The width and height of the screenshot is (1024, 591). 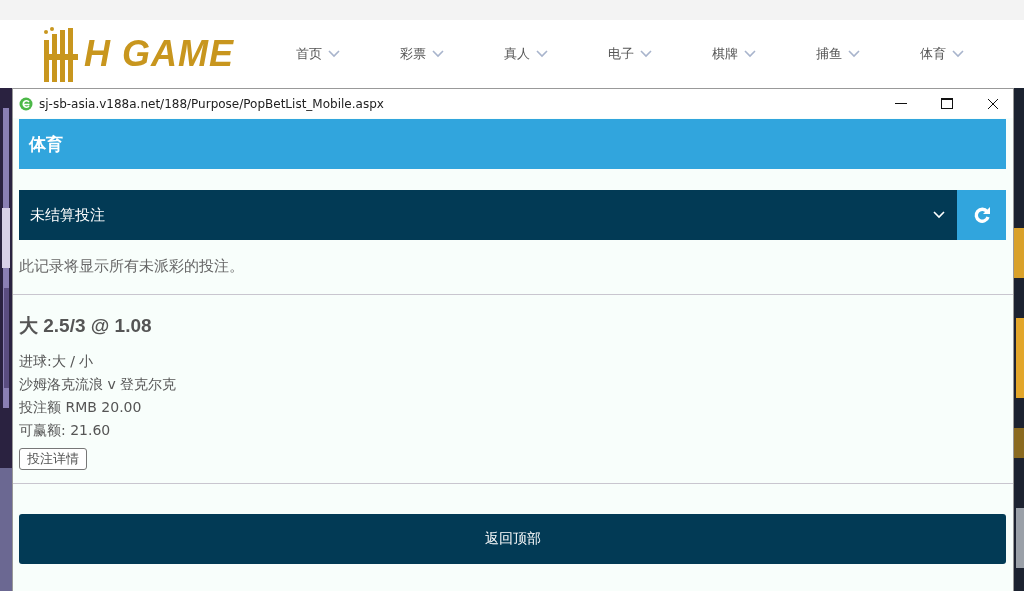 I want to click on back-to-top-button: 返回顶部, so click(x=512, y=539).